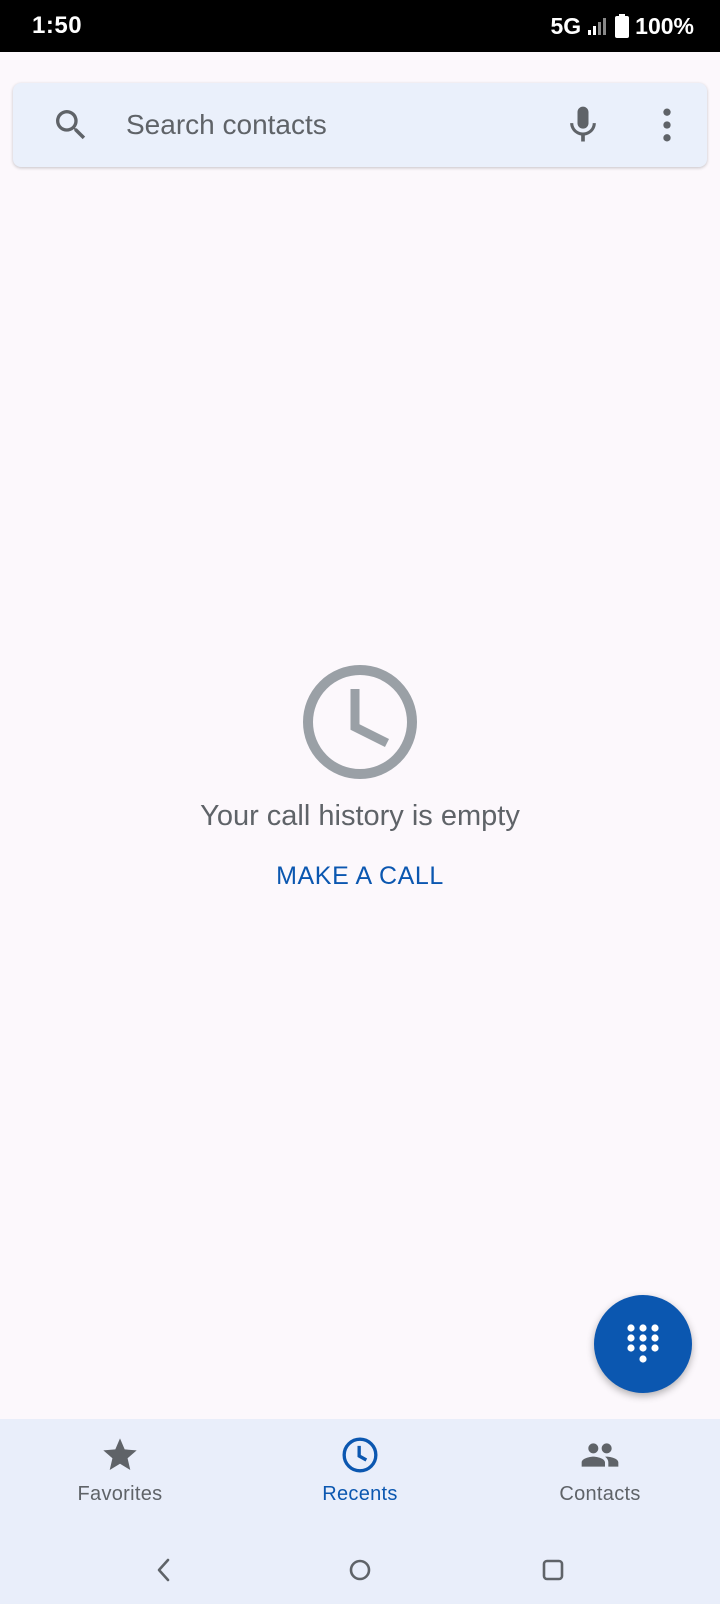 The image size is (720, 1604). Describe the element at coordinates (226, 125) in the screenshot. I see `search-input: Search contacts` at that location.